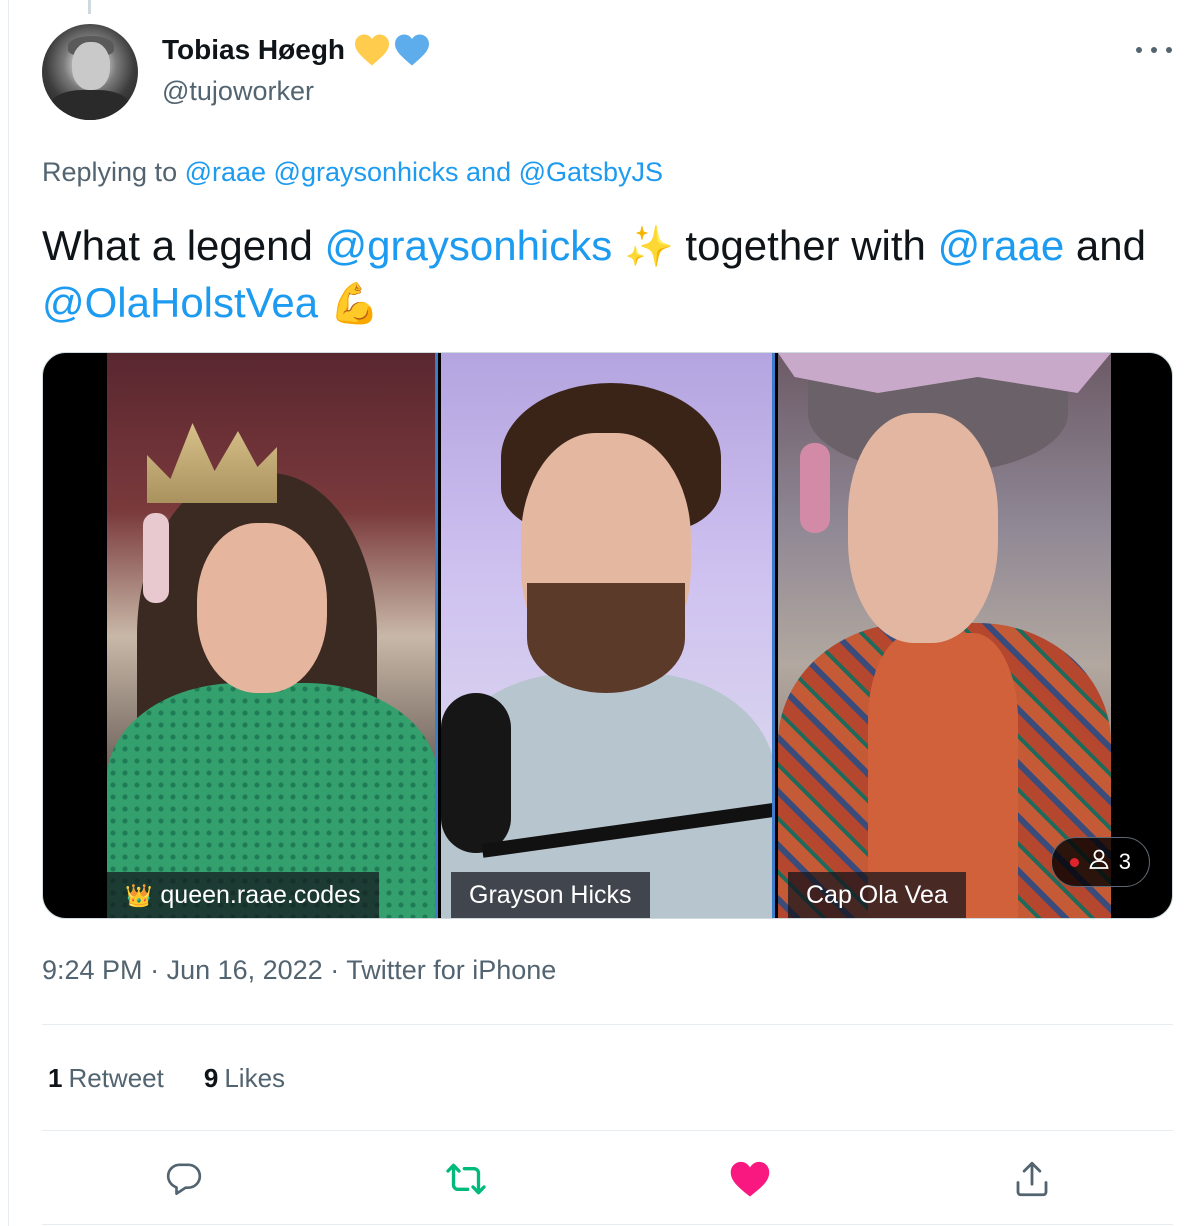 The width and height of the screenshot is (1196, 1226). I want to click on viewer-count: 3, so click(1124, 861).